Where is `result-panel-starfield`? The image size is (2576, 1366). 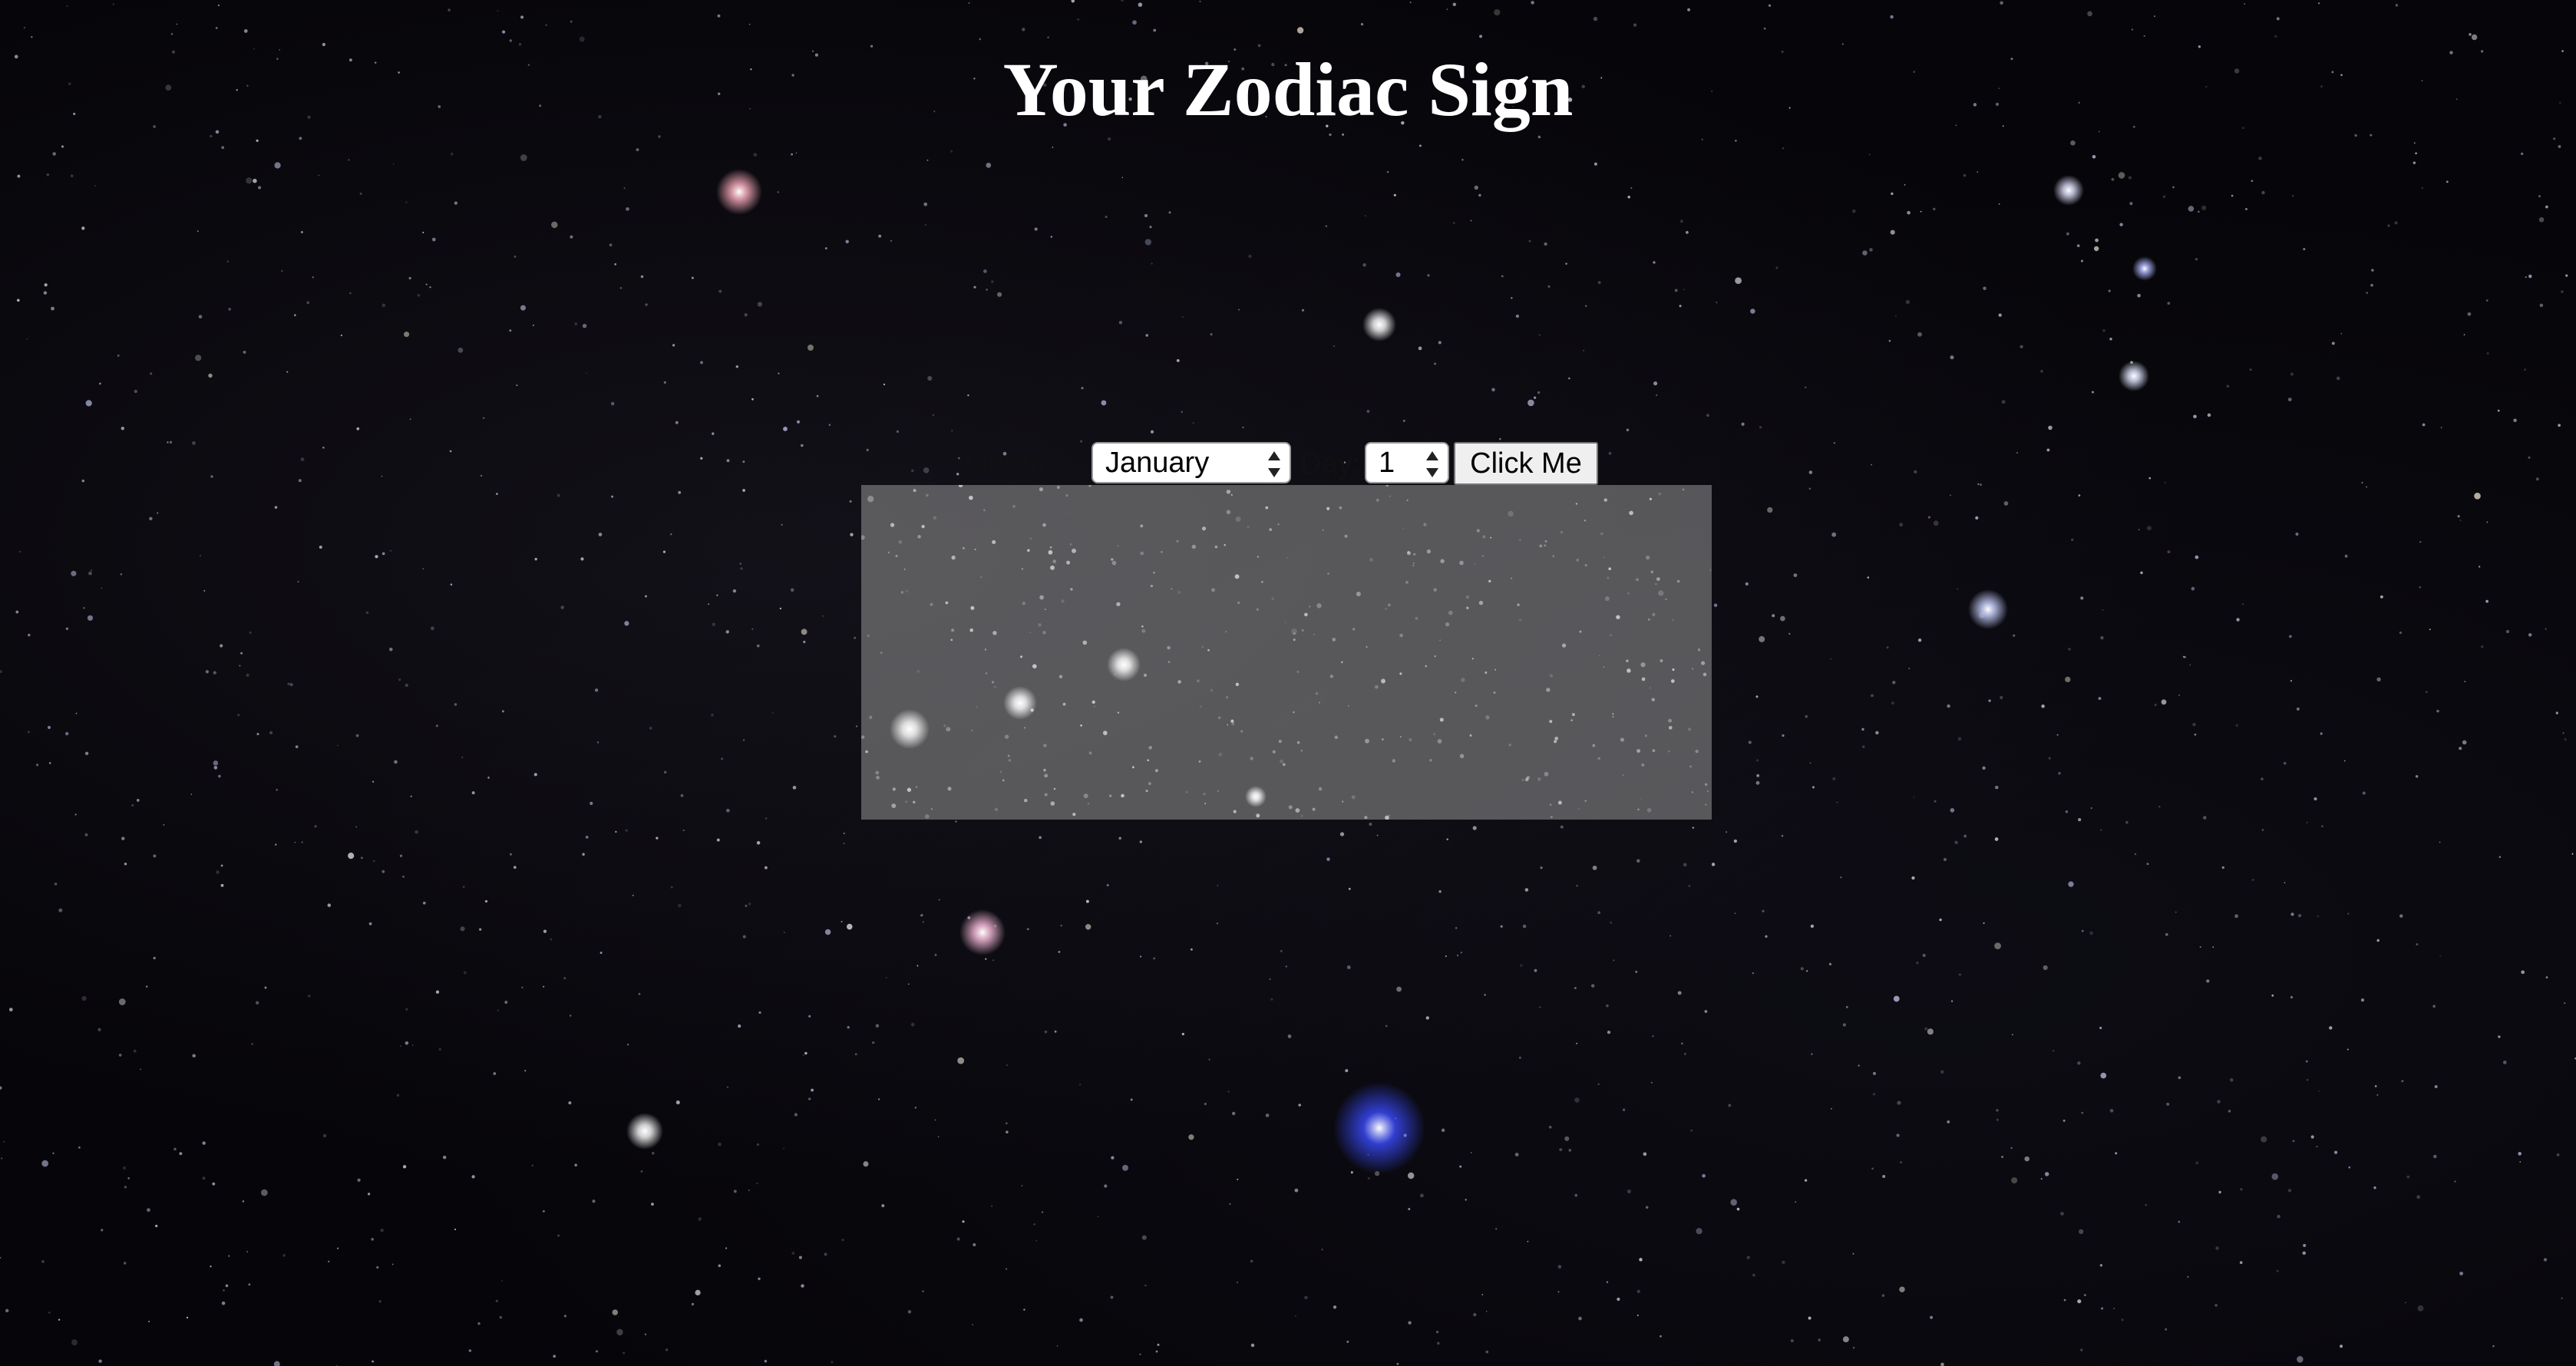
result-panel-starfield is located at coordinates (1286, 652).